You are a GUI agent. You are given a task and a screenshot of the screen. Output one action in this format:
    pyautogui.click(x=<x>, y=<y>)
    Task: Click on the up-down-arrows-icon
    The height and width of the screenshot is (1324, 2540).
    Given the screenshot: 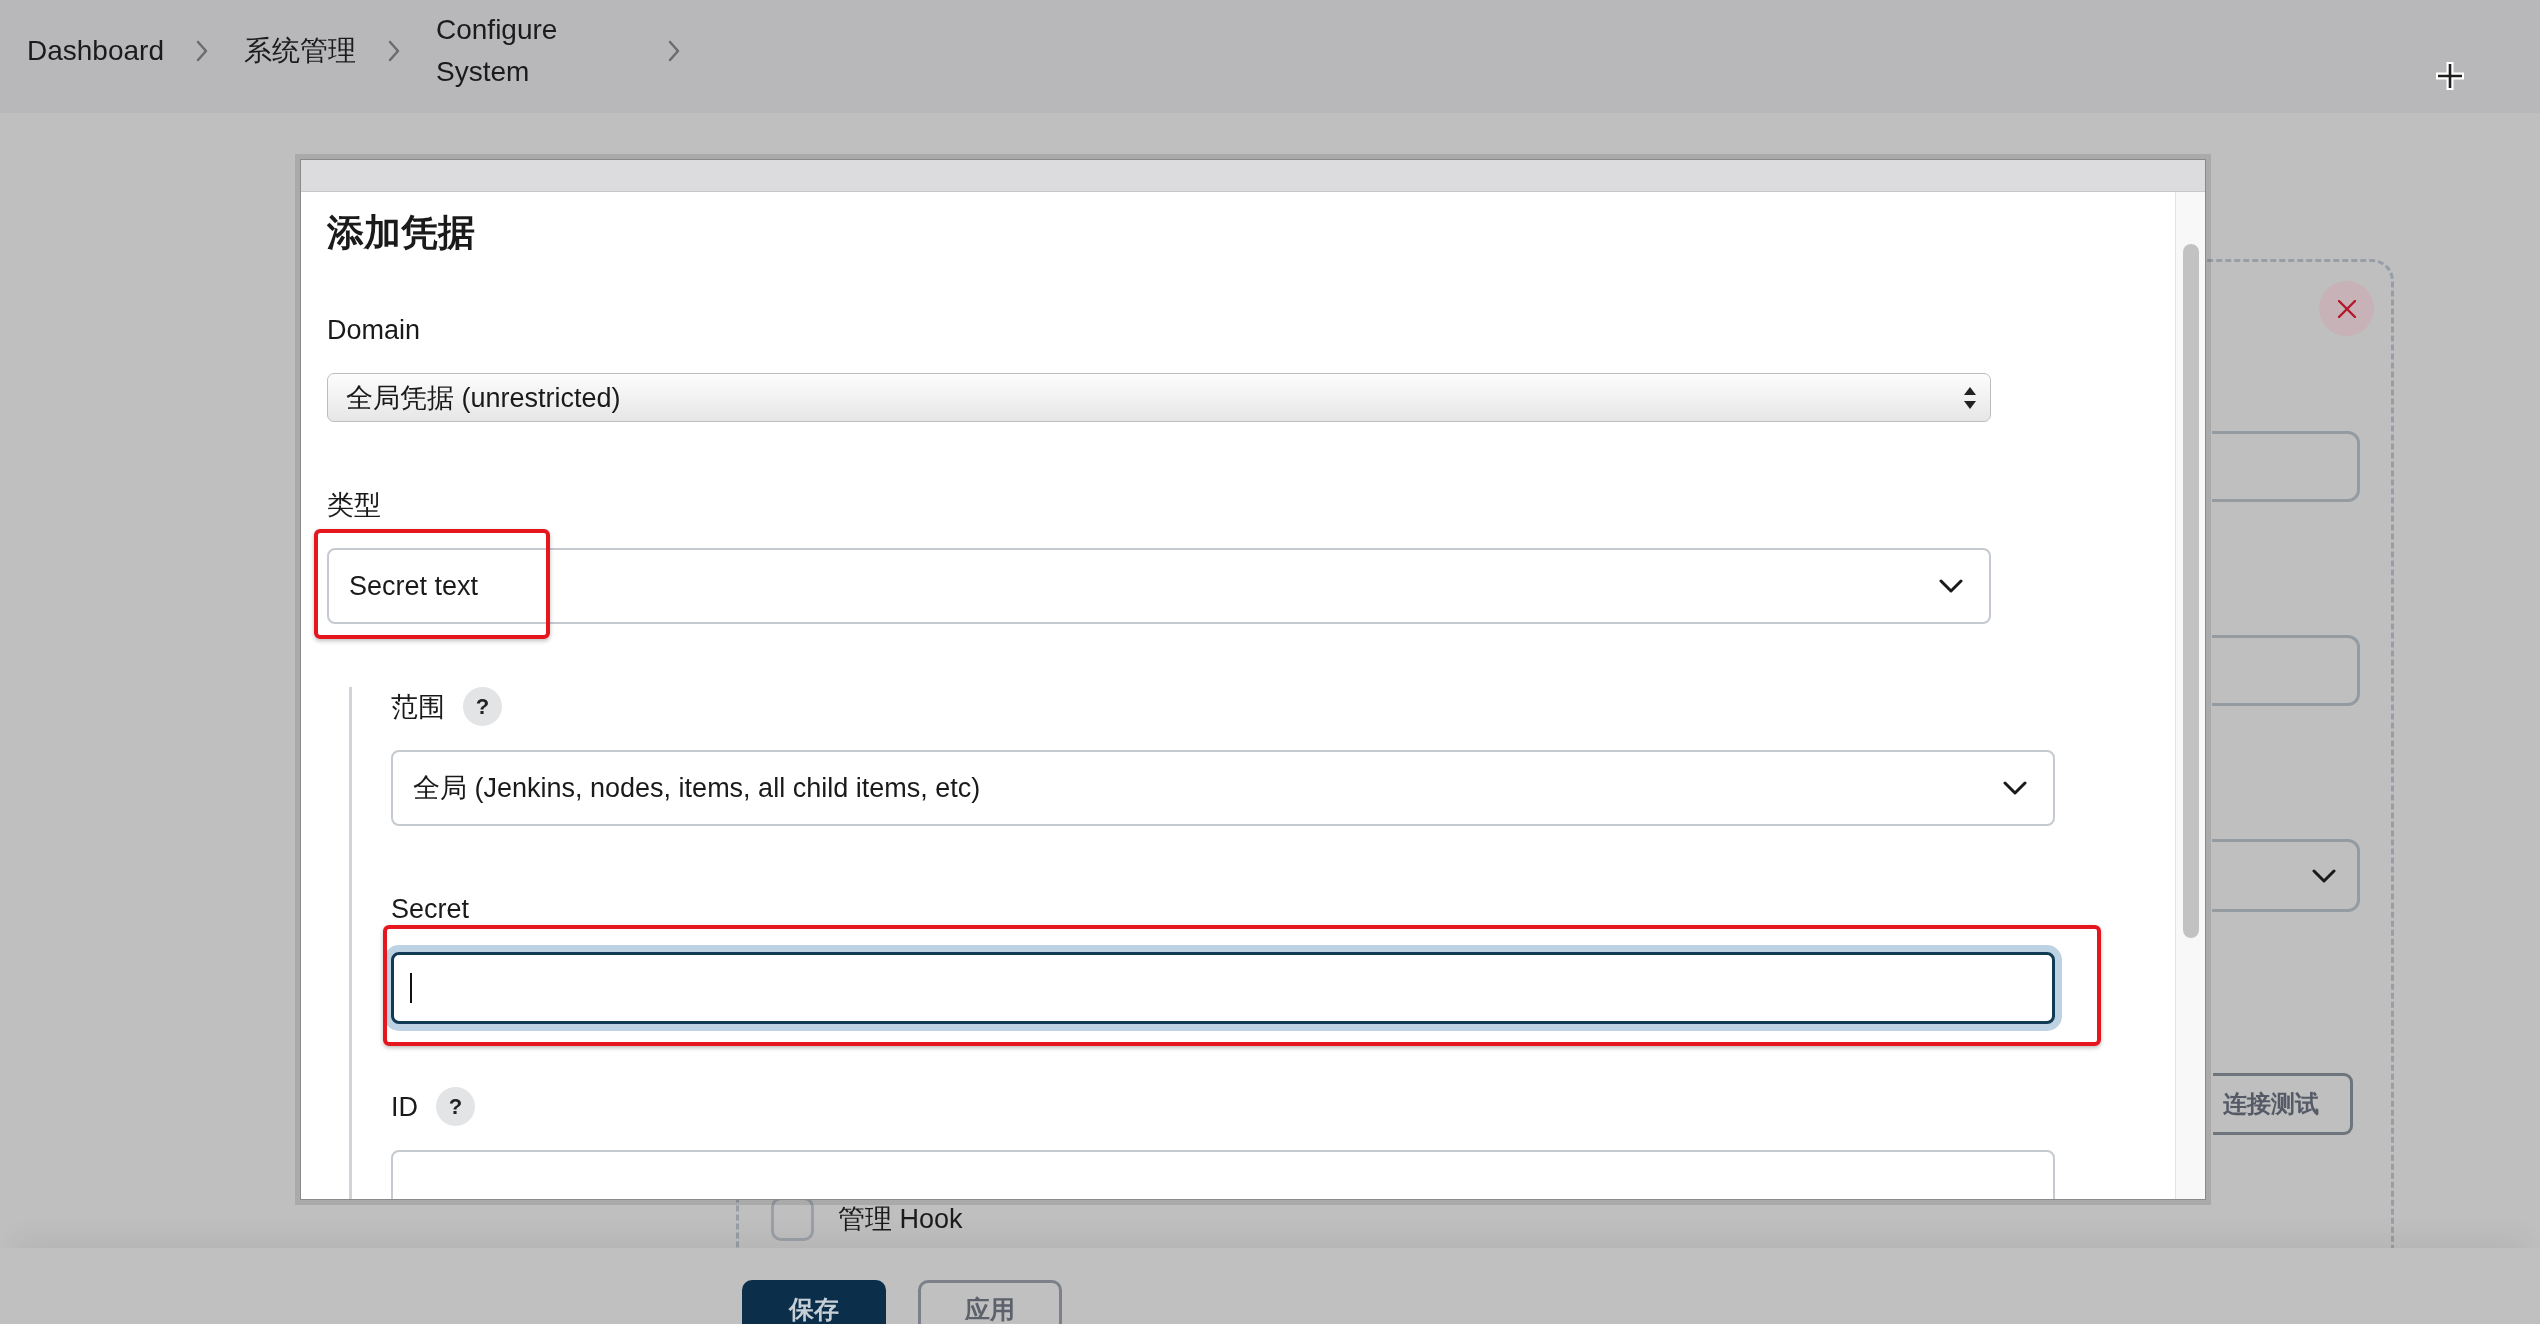 What is the action you would take?
    pyautogui.click(x=1970, y=397)
    